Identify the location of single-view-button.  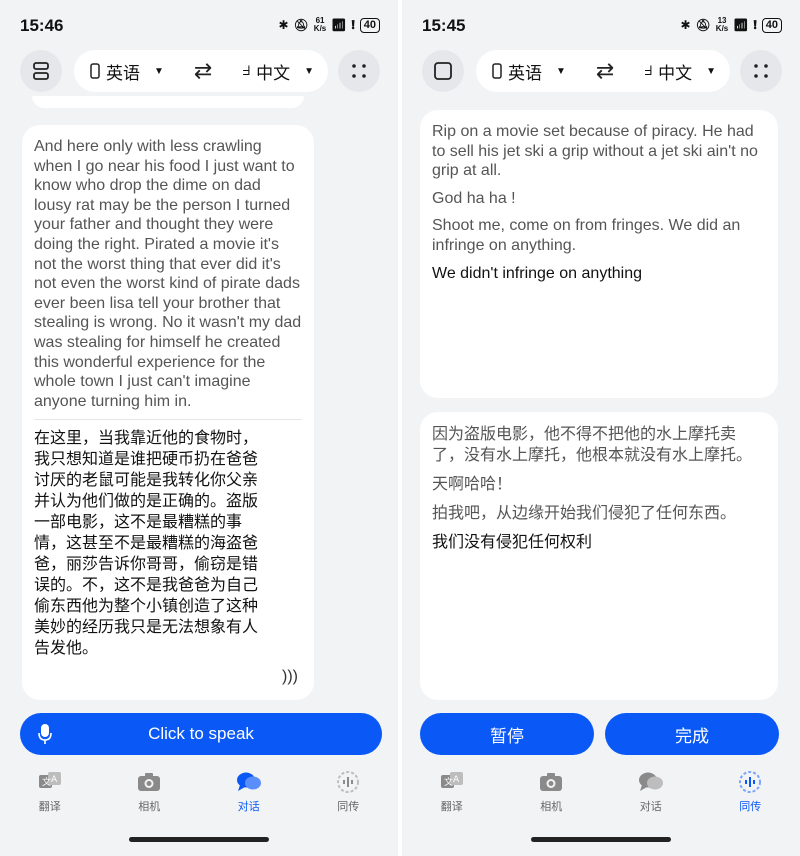
(443, 71).